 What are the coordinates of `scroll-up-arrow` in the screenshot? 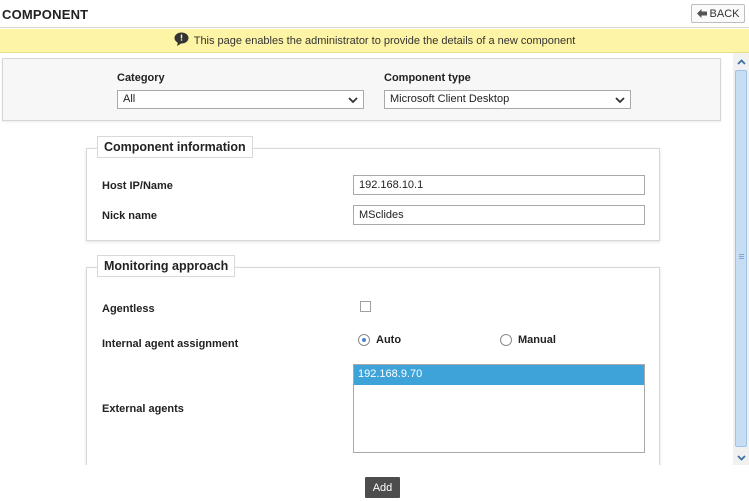 It's located at (741, 61).